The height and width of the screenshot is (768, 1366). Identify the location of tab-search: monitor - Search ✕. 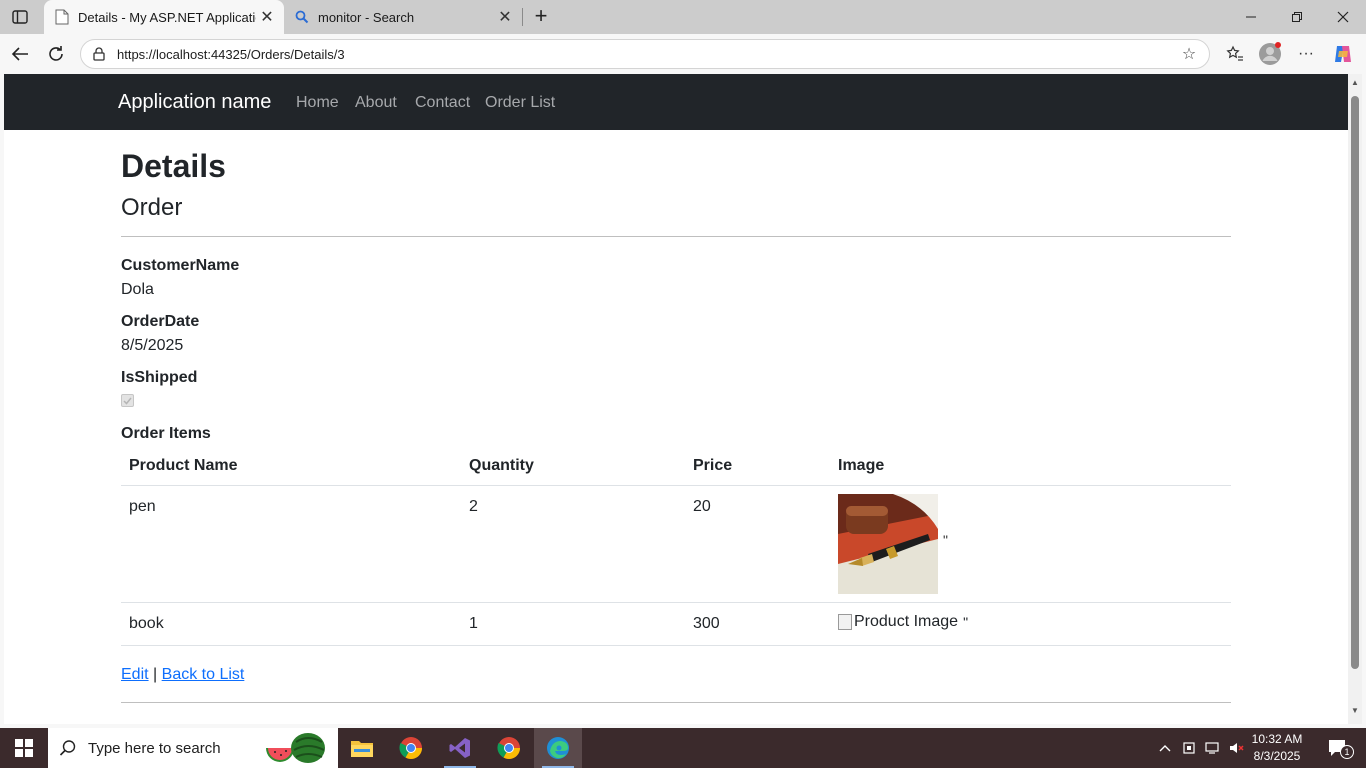
(403, 17).